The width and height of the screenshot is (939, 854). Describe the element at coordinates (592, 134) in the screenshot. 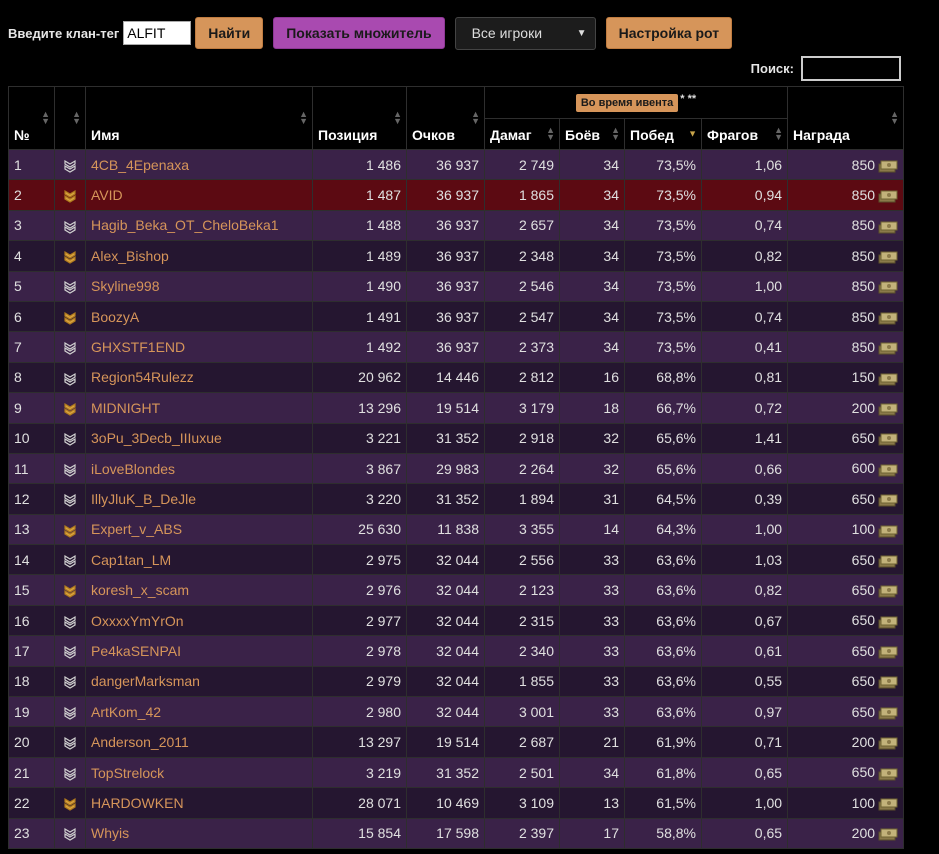

I see `col-header-battles: Боёв ▲ ▼` at that location.